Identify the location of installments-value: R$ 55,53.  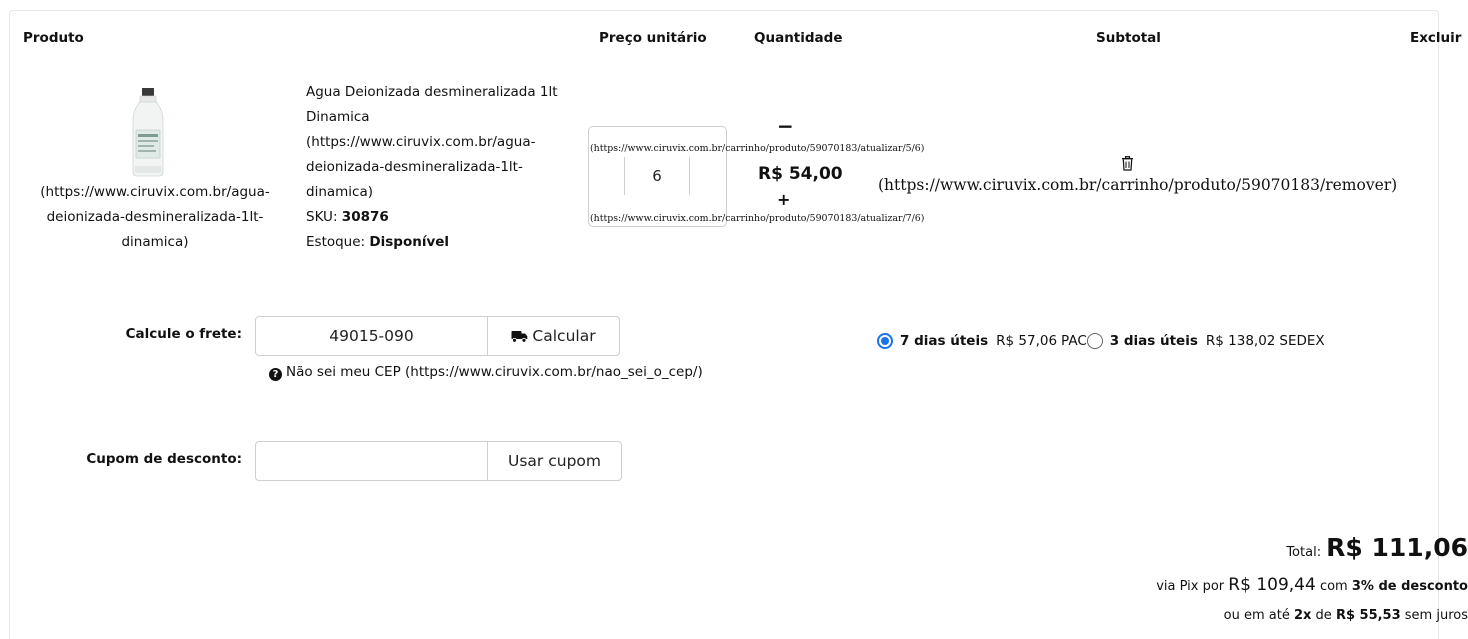
(1368, 615).